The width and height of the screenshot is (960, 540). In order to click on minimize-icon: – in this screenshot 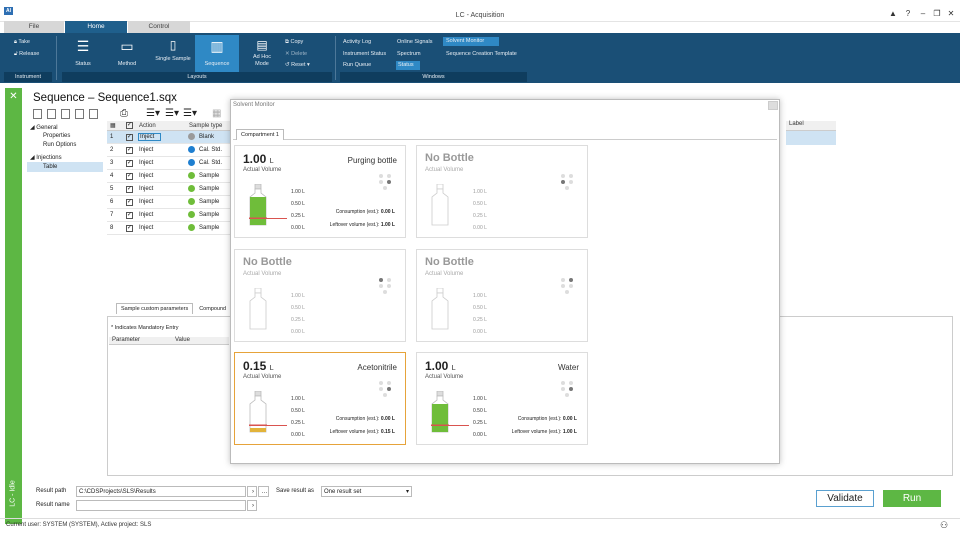, I will do `click(923, 13)`.